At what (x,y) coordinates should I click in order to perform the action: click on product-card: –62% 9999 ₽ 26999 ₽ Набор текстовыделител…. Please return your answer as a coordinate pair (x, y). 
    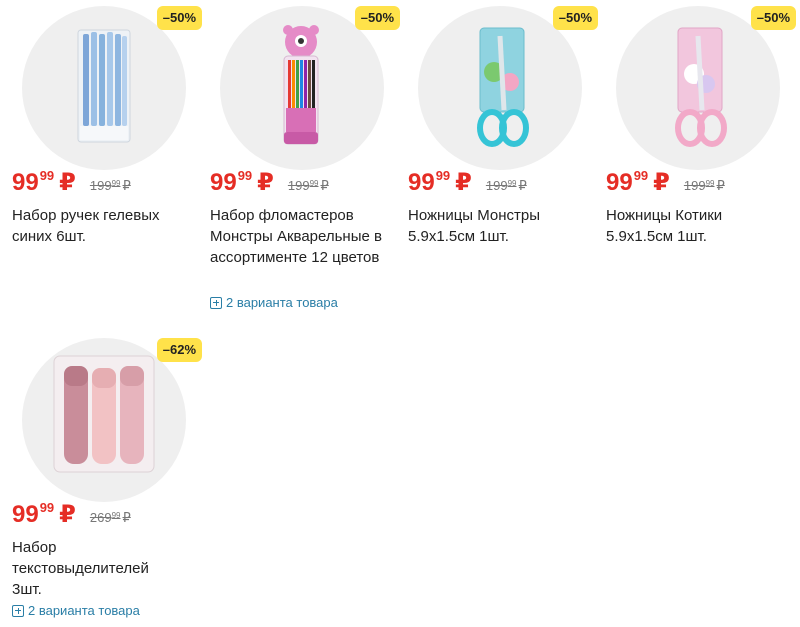
    Looking at the image, I should click on (107, 476).